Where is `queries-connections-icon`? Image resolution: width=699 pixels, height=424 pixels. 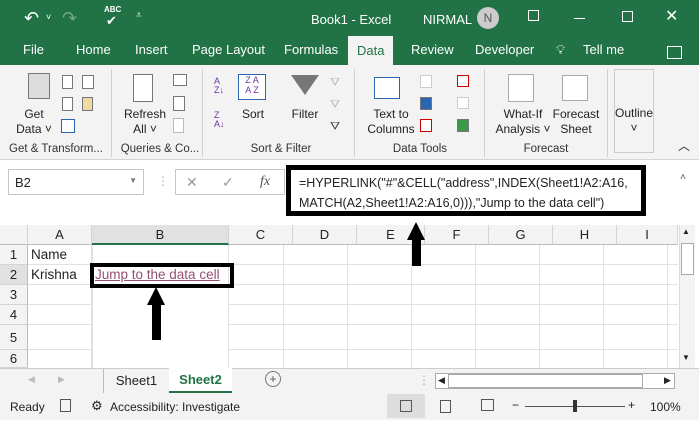 queries-connections-icon is located at coordinates (180, 80).